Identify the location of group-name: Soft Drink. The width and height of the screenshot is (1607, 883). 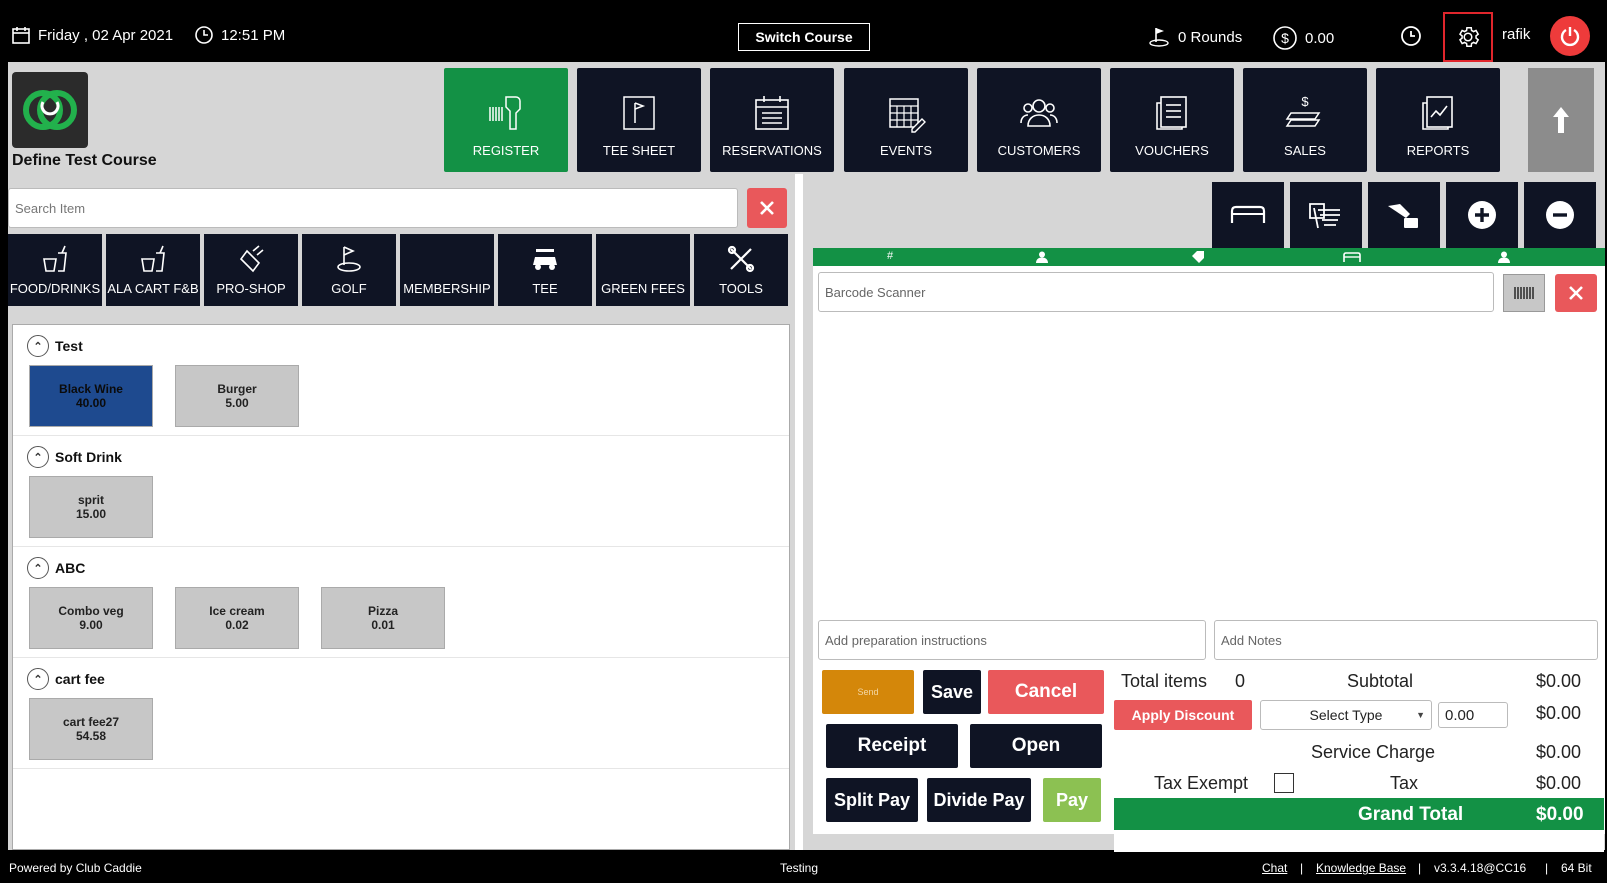
(88, 457).